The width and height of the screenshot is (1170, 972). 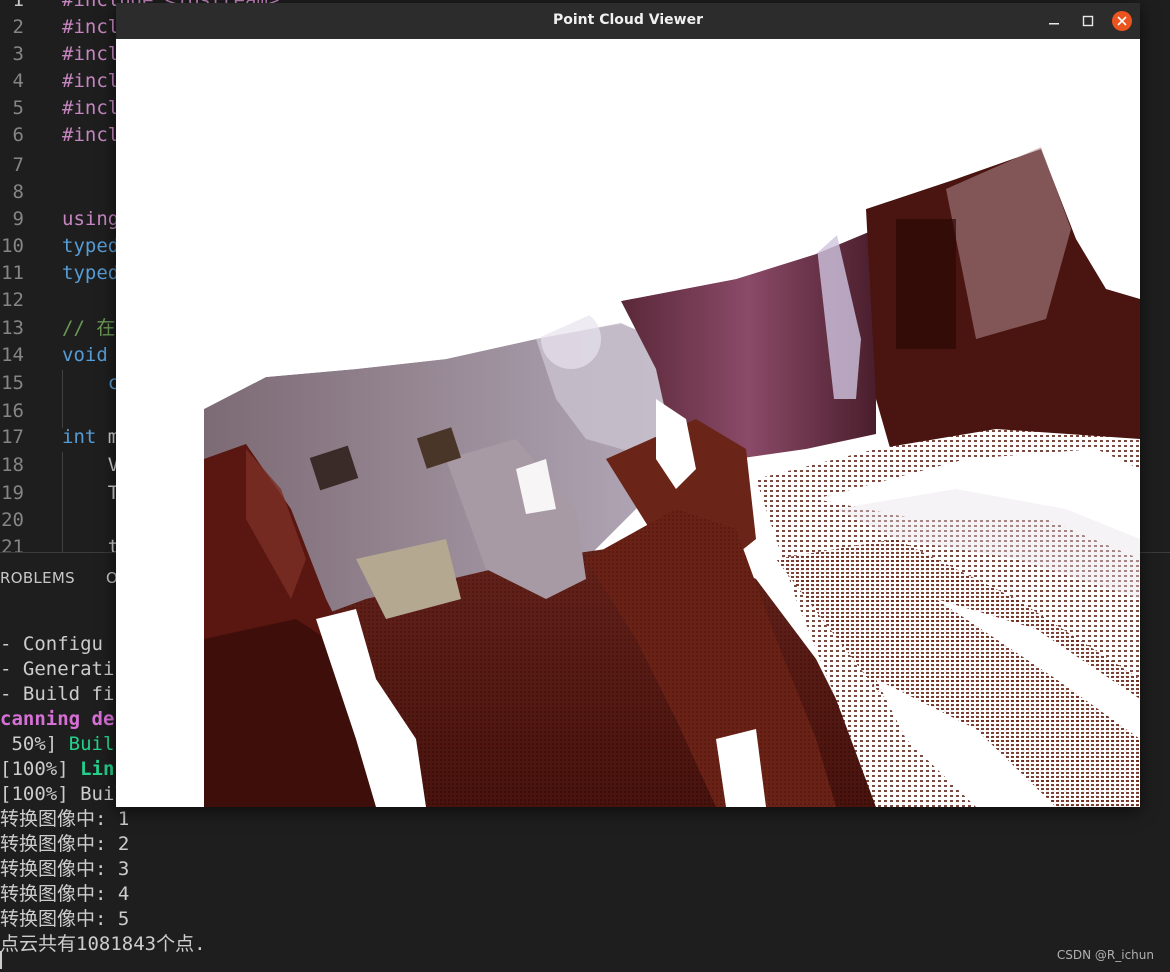 I want to click on terminal-line: 转换图像中: 1, so click(x=585, y=819).